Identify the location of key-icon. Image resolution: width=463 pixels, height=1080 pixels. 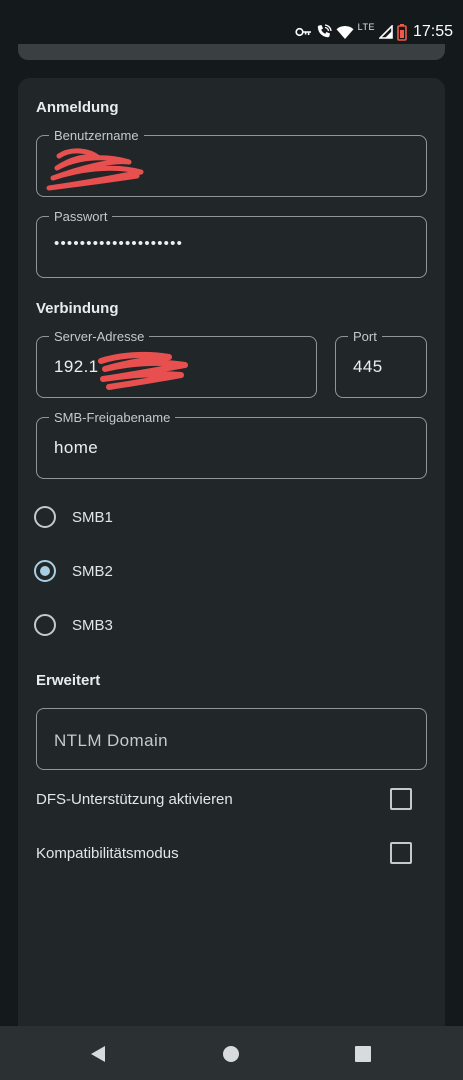
(303, 32).